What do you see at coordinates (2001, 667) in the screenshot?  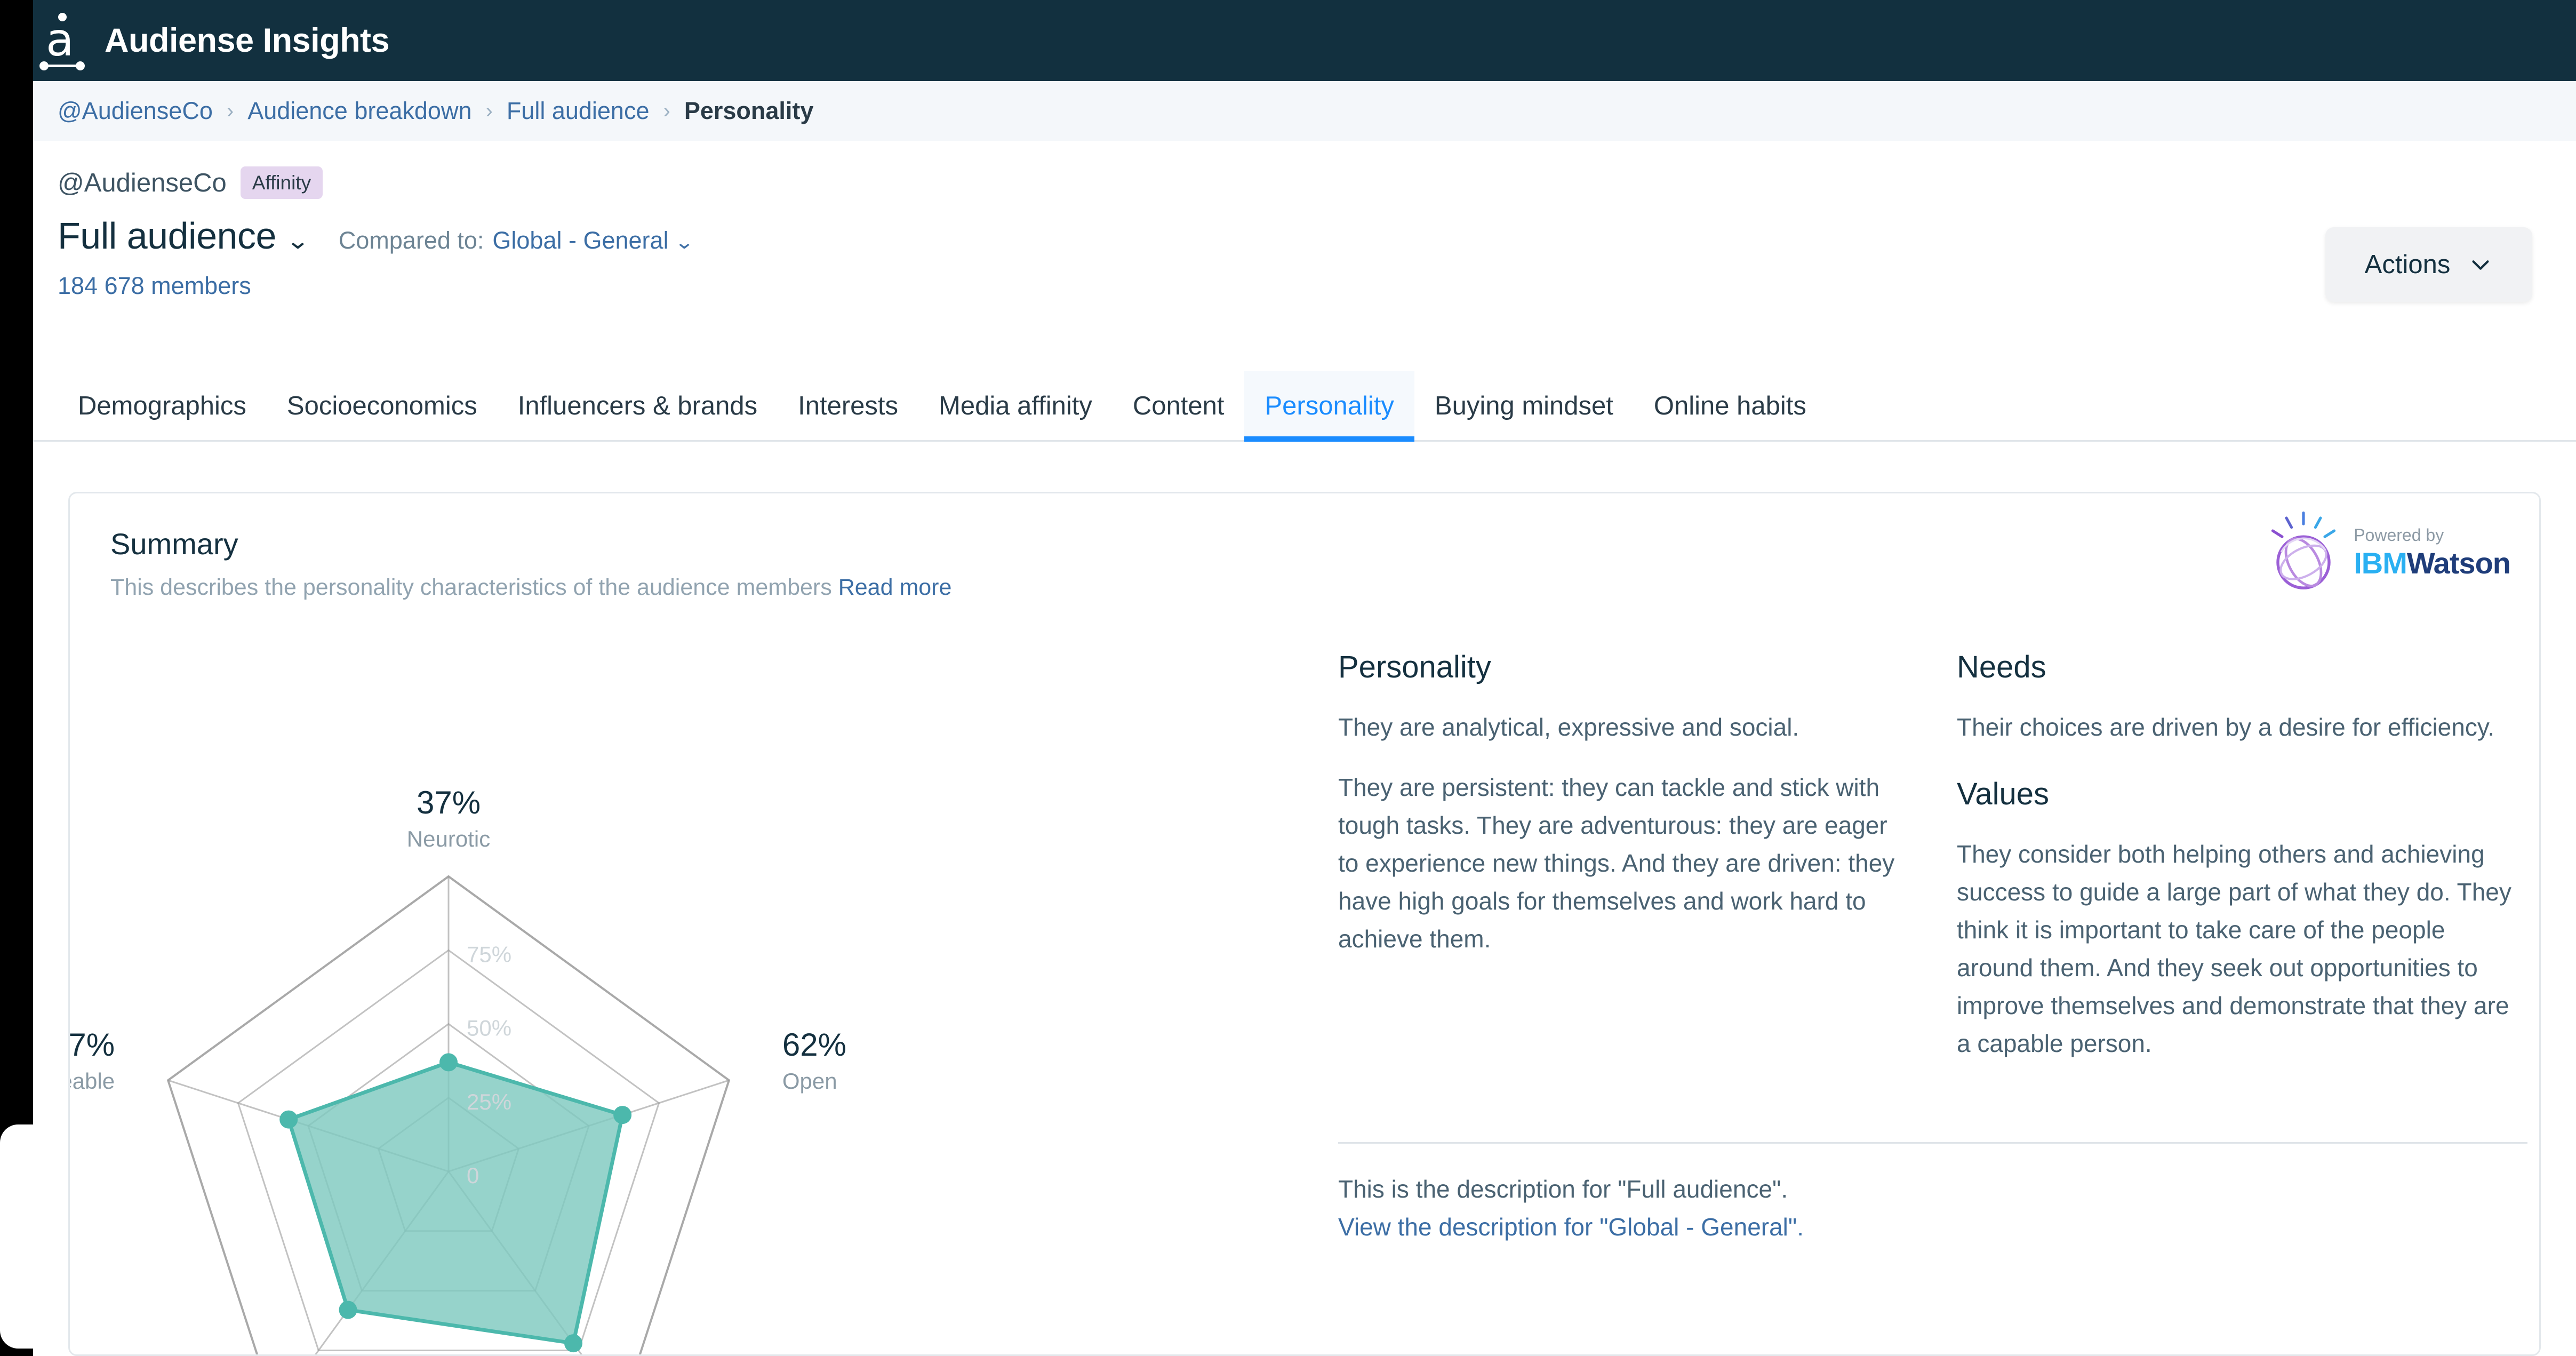 I see `needs-heading: Needs` at bounding box center [2001, 667].